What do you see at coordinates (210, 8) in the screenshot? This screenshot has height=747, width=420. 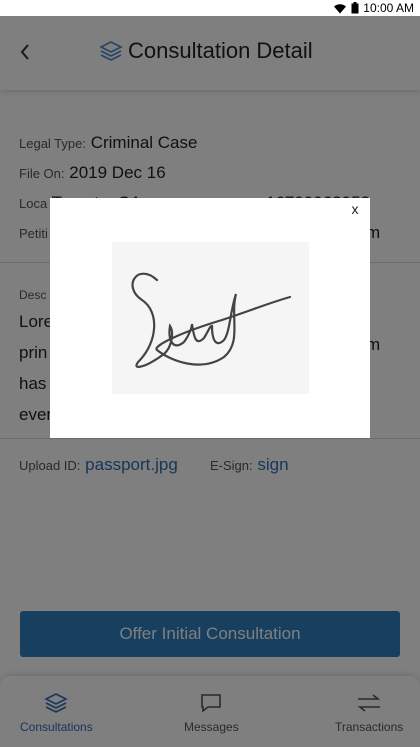 I see `status-bar: 10:00 AM` at bounding box center [210, 8].